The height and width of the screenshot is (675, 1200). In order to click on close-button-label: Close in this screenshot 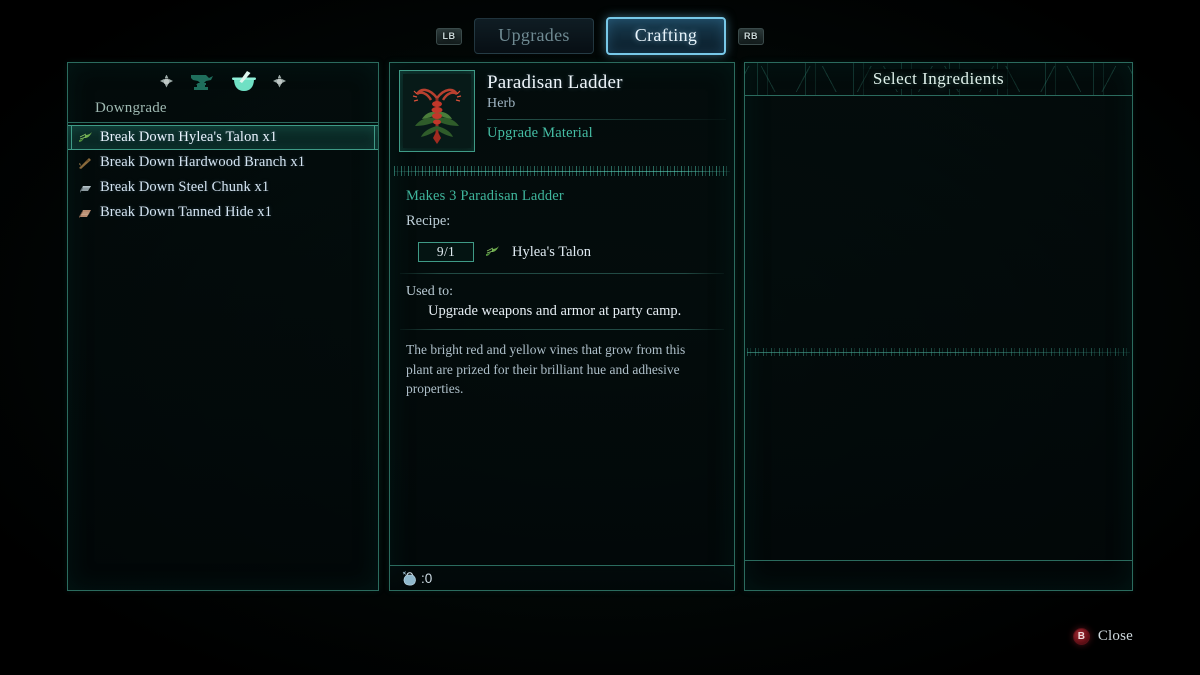, I will do `click(1115, 636)`.